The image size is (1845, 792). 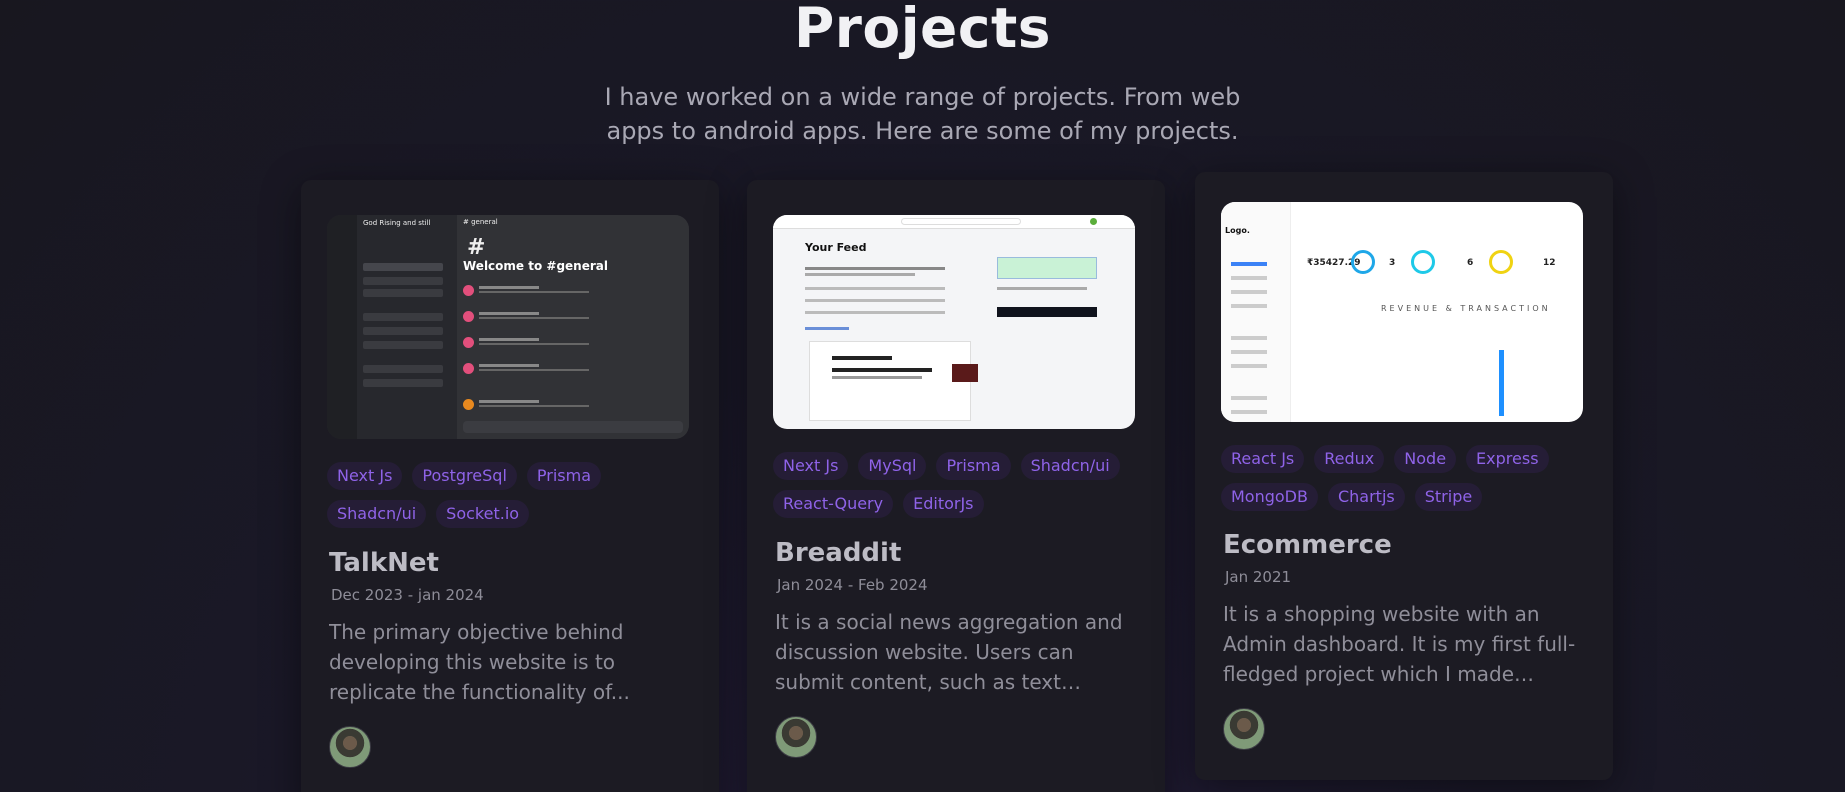 What do you see at coordinates (407, 327) in the screenshot?
I see `channel-sidebar: God Rising and still` at bounding box center [407, 327].